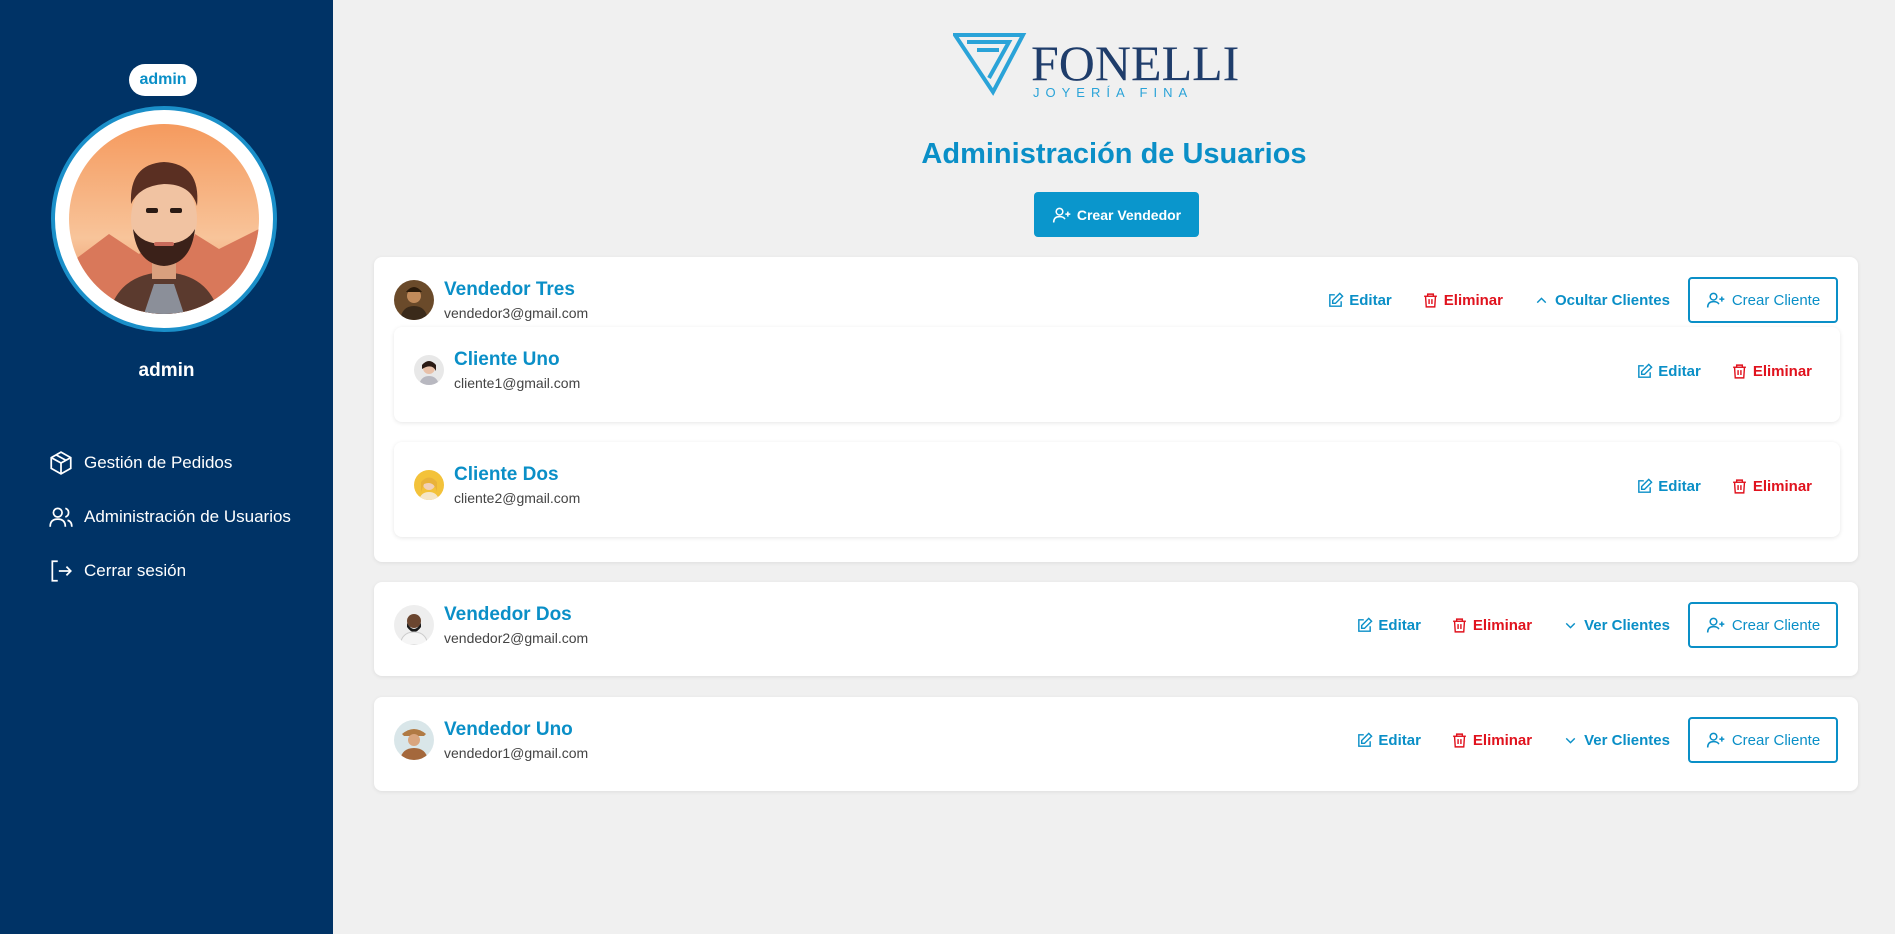 This screenshot has width=1895, height=934. What do you see at coordinates (1113, 92) in the screenshot?
I see `svg-text: JOYERÍA FINA` at bounding box center [1113, 92].